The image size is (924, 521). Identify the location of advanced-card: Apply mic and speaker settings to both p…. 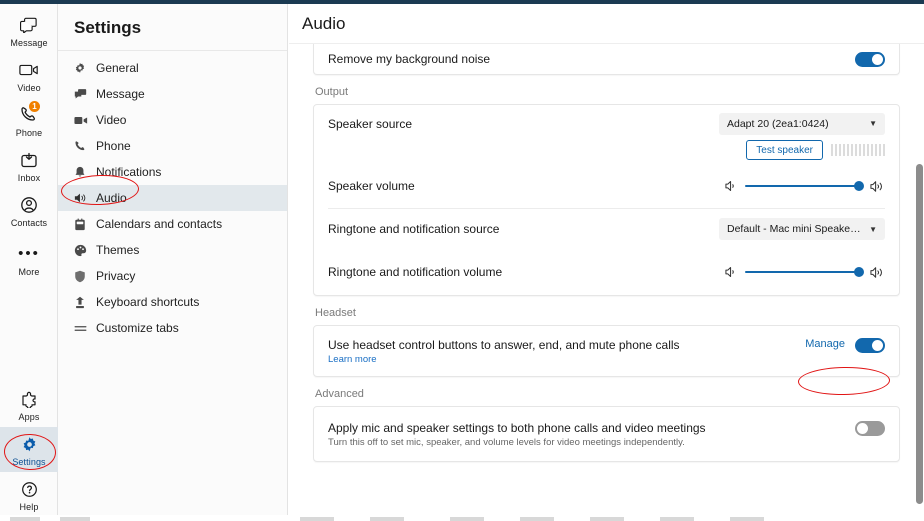
(606, 434).